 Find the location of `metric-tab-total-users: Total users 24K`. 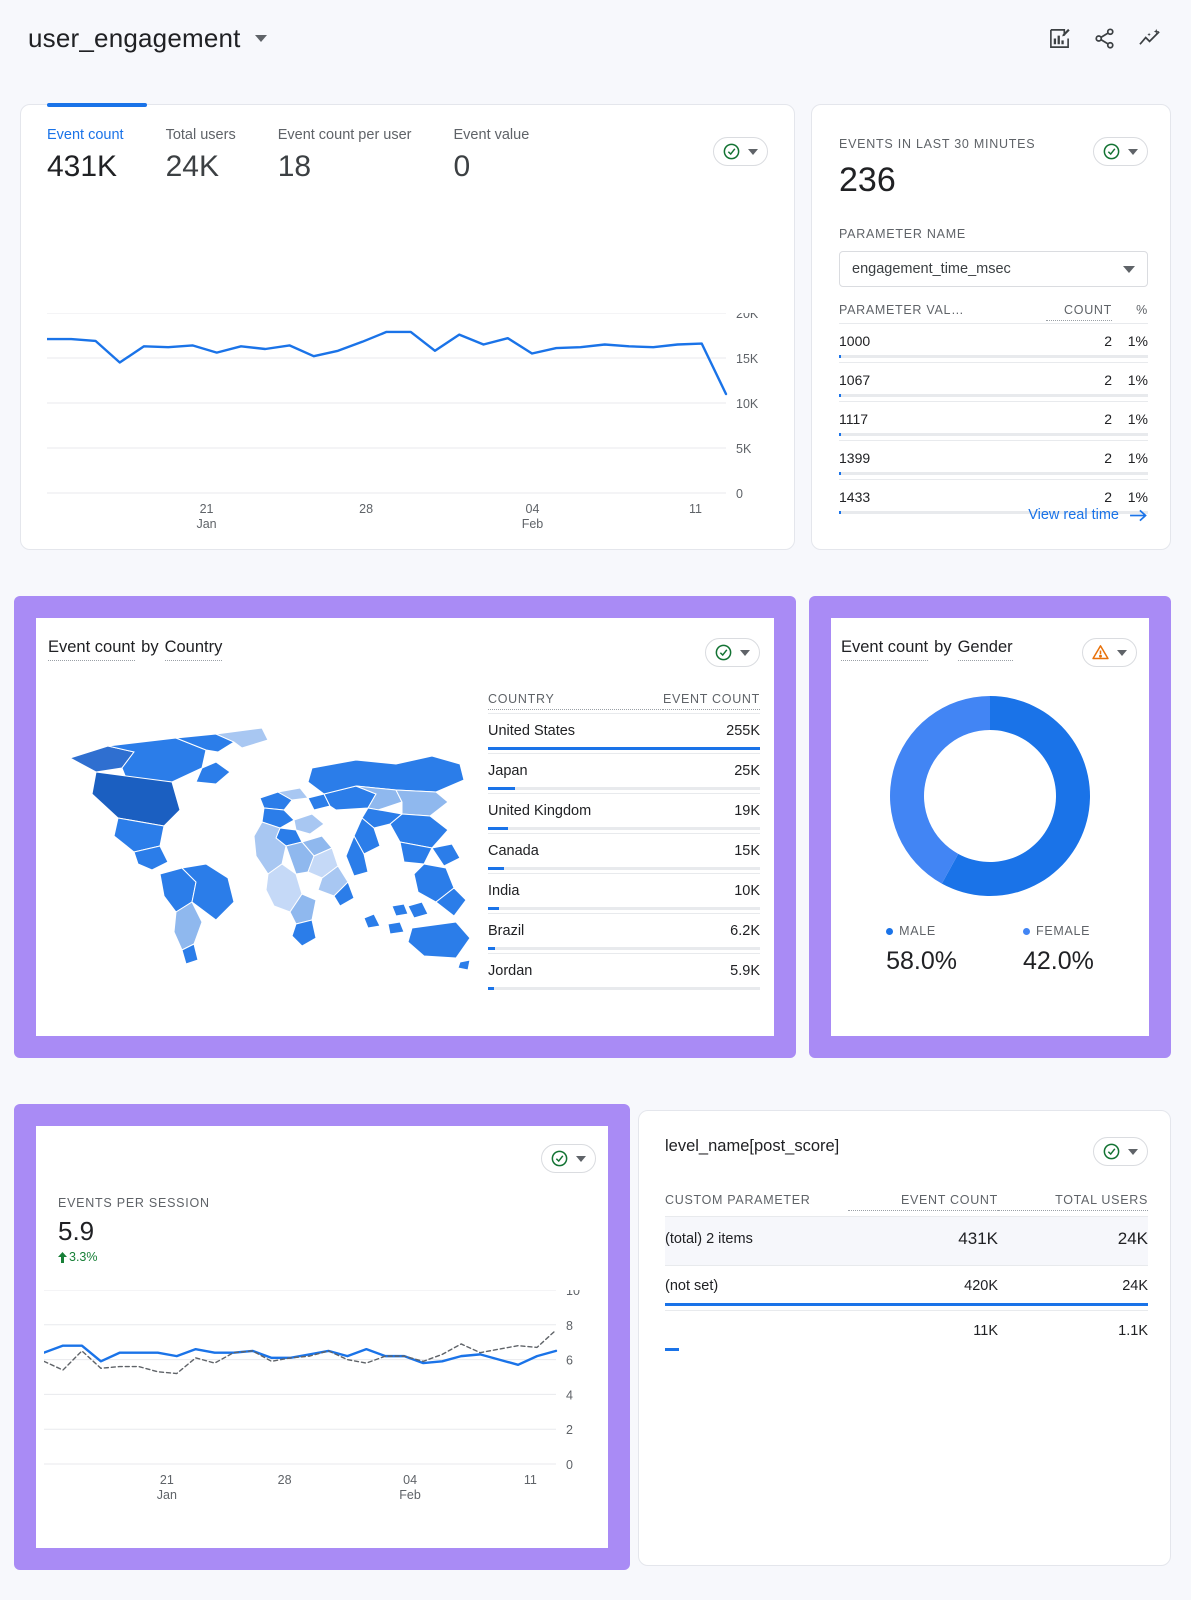

metric-tab-total-users: Total users 24K is located at coordinates (201, 155).